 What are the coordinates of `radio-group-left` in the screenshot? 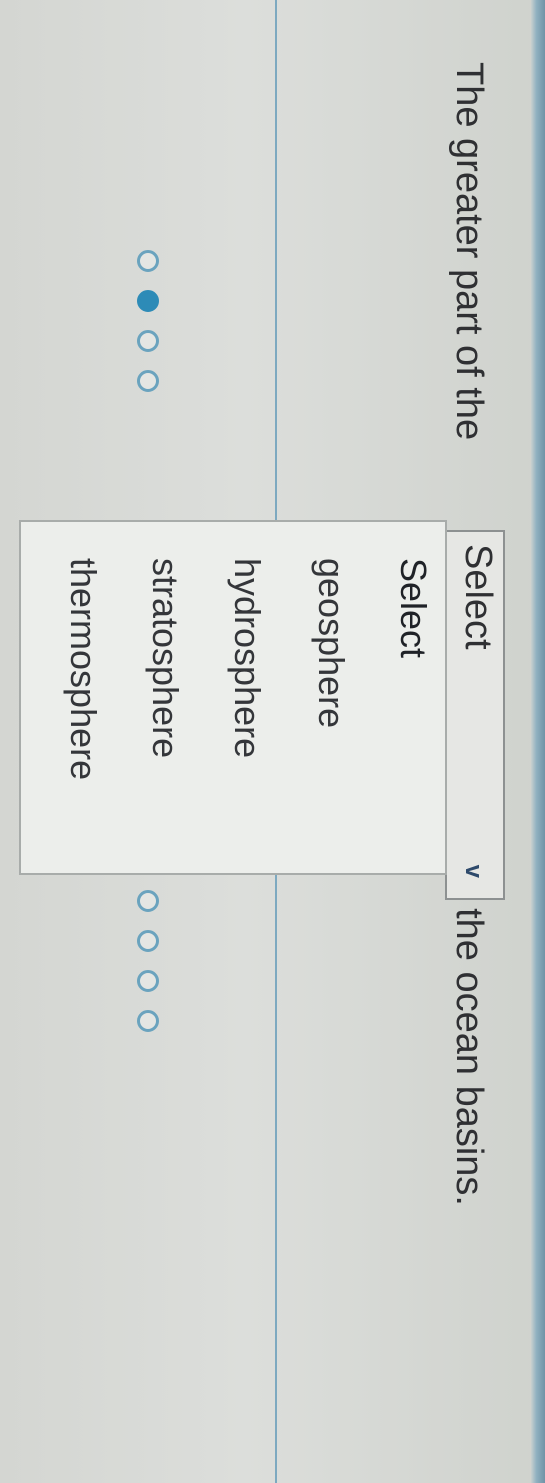 It's located at (148, 321).